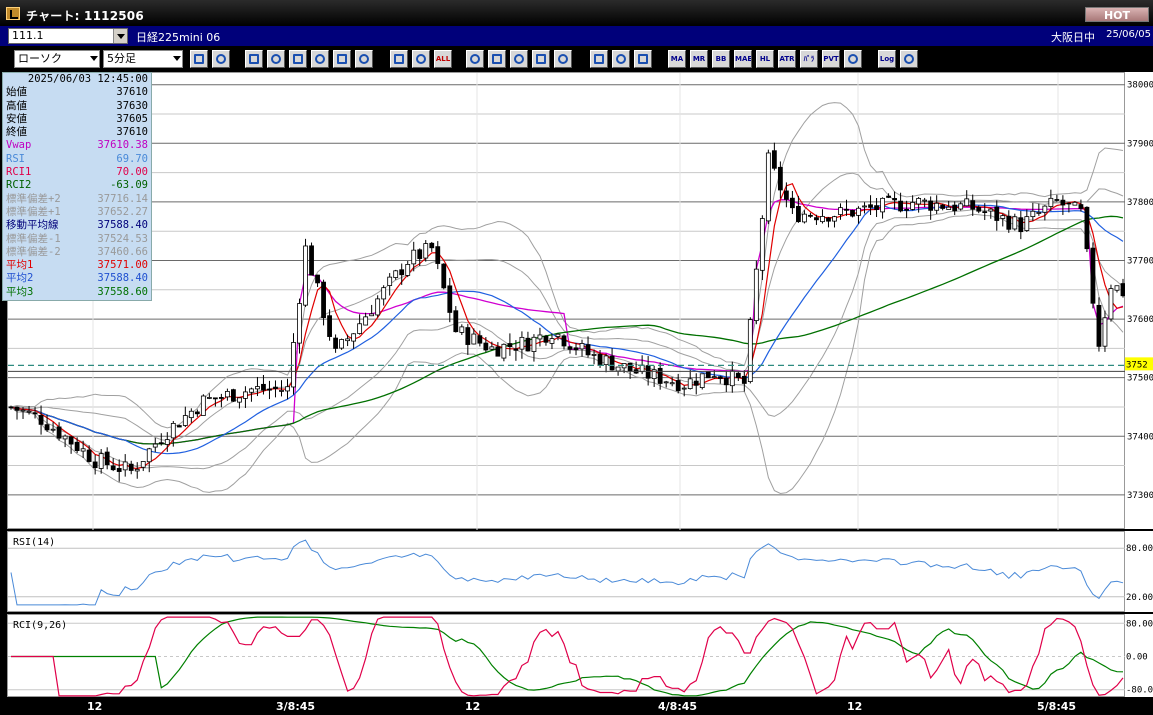 Image resolution: width=1153 pixels, height=715 pixels. What do you see at coordinates (13, 13) in the screenshot?
I see `app-chart-icon` at bounding box center [13, 13].